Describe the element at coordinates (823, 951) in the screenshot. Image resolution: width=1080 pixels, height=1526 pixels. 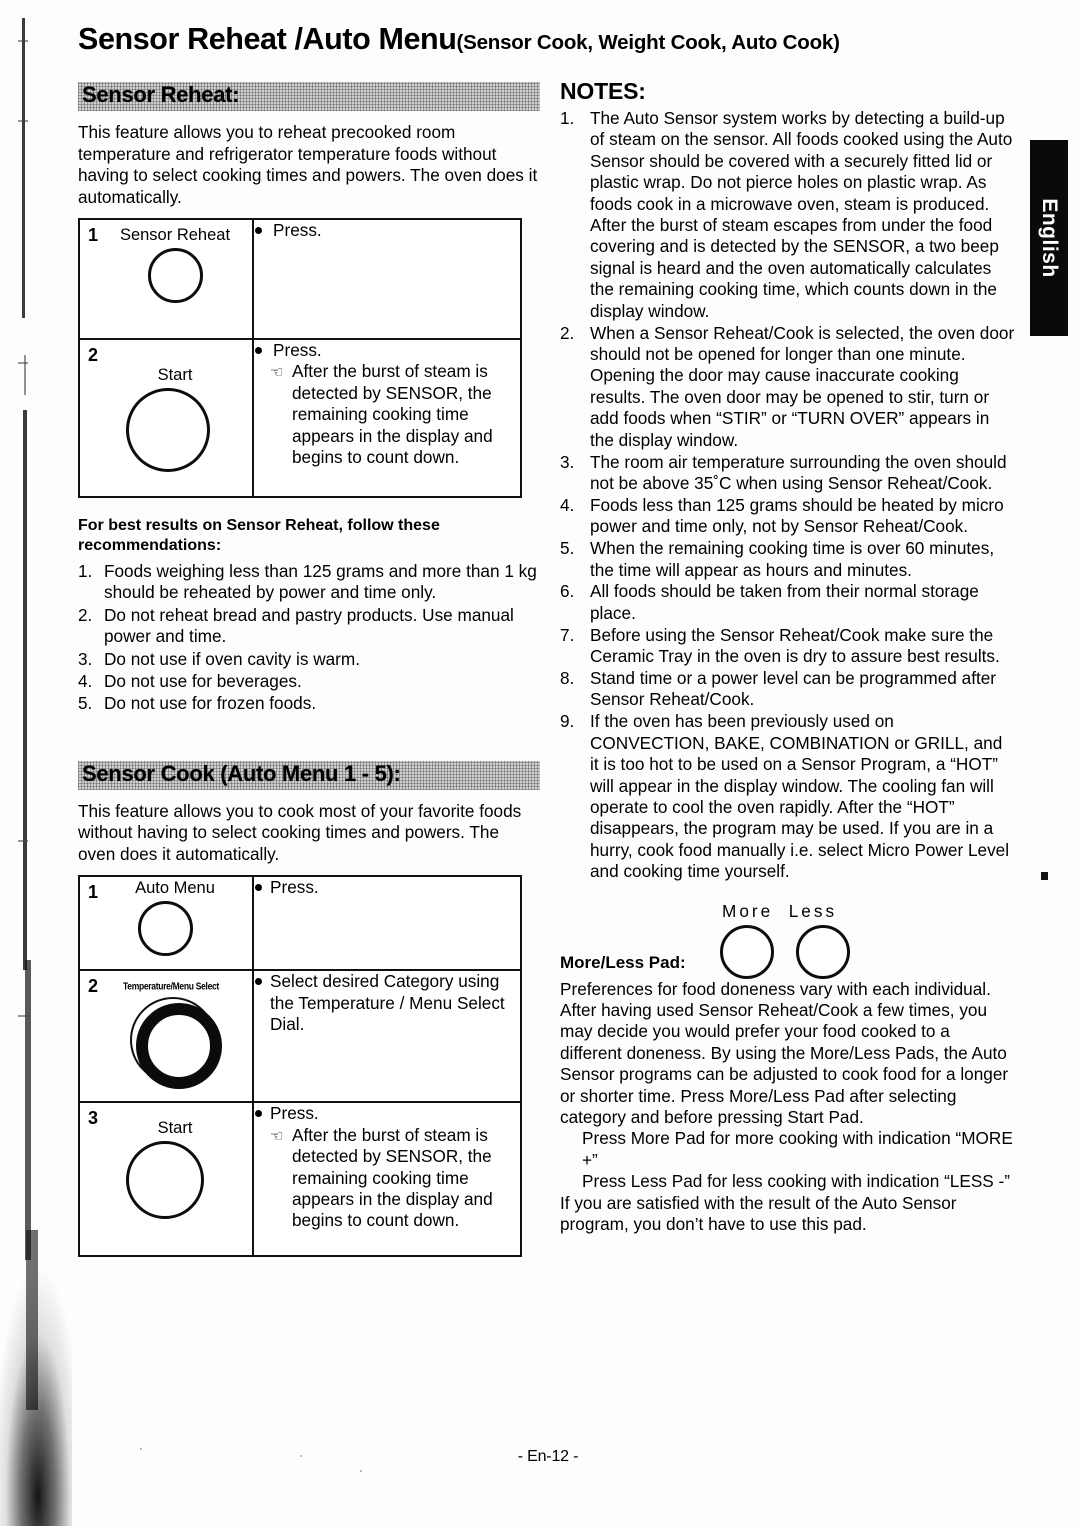
I see `less-pad` at that location.